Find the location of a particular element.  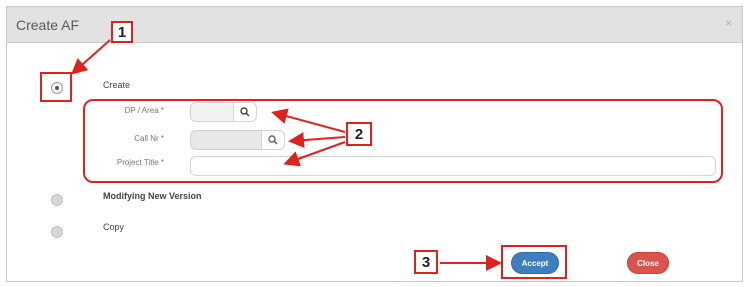

arrow-step-2-call-nr is located at coordinates (317, 140).